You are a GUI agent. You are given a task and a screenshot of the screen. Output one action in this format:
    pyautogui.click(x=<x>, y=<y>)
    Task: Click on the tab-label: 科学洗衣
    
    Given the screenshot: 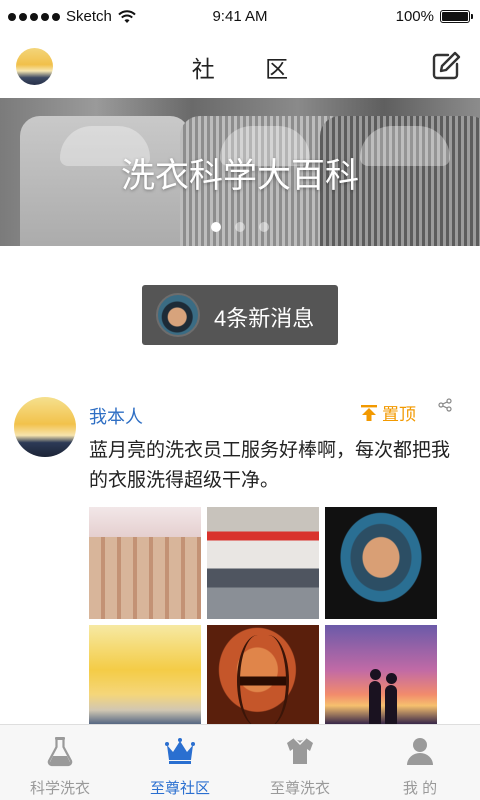 What is the action you would take?
    pyautogui.click(x=59, y=788)
    